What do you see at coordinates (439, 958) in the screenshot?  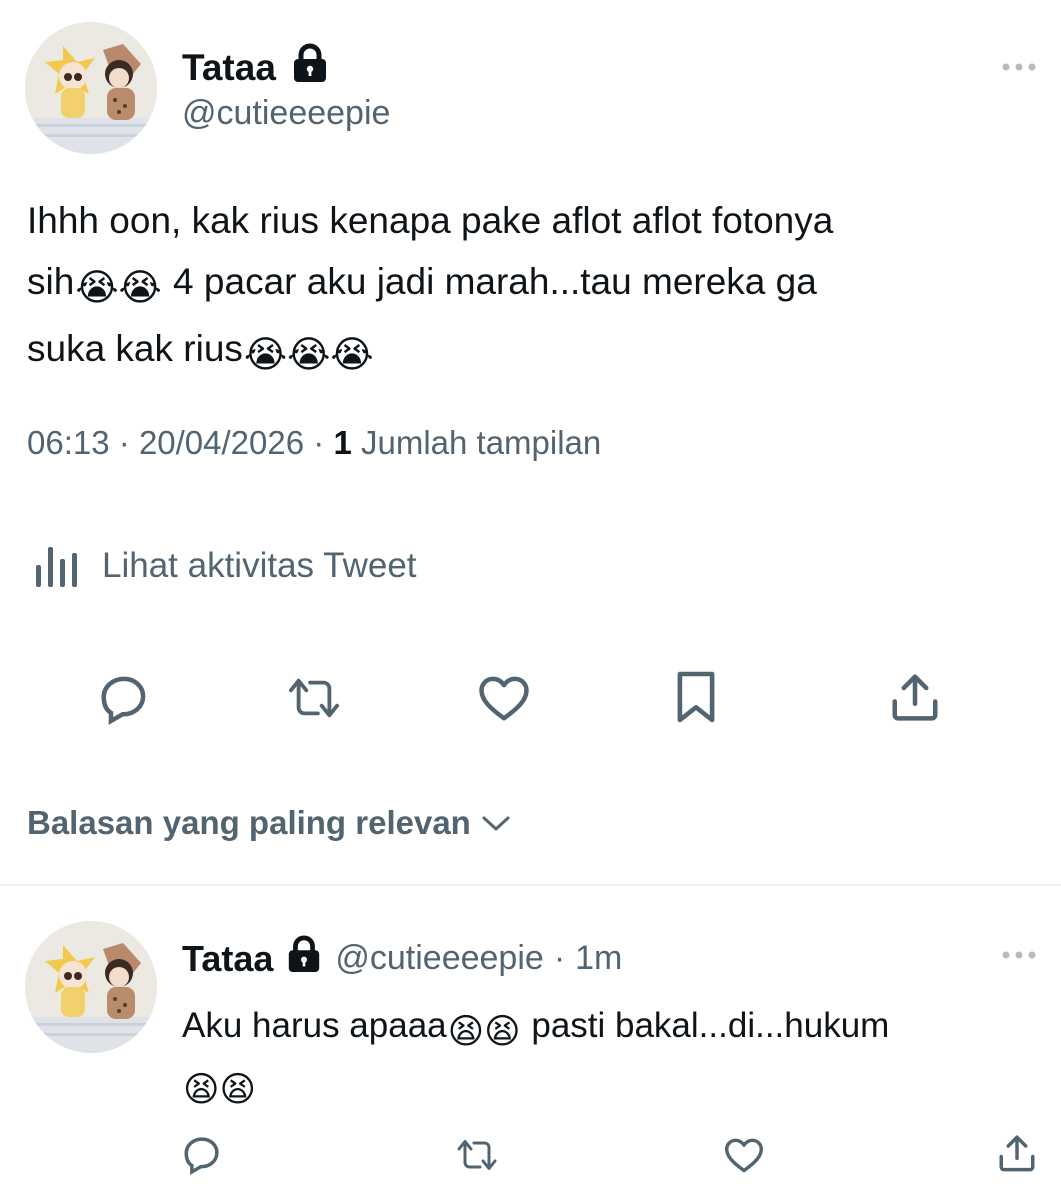 I see `reply-author-handle: @cutieeeepie` at bounding box center [439, 958].